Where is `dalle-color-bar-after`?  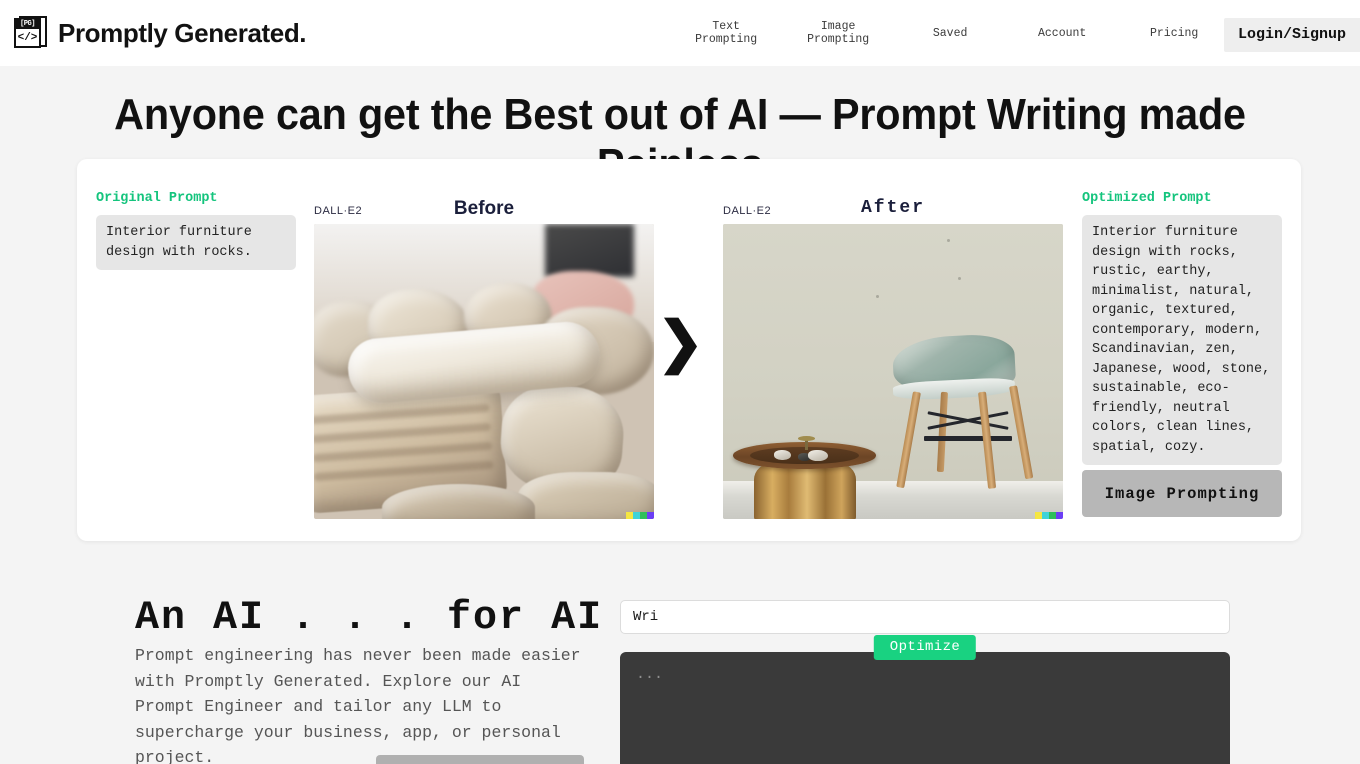
dalle-color-bar-after is located at coordinates (1049, 515).